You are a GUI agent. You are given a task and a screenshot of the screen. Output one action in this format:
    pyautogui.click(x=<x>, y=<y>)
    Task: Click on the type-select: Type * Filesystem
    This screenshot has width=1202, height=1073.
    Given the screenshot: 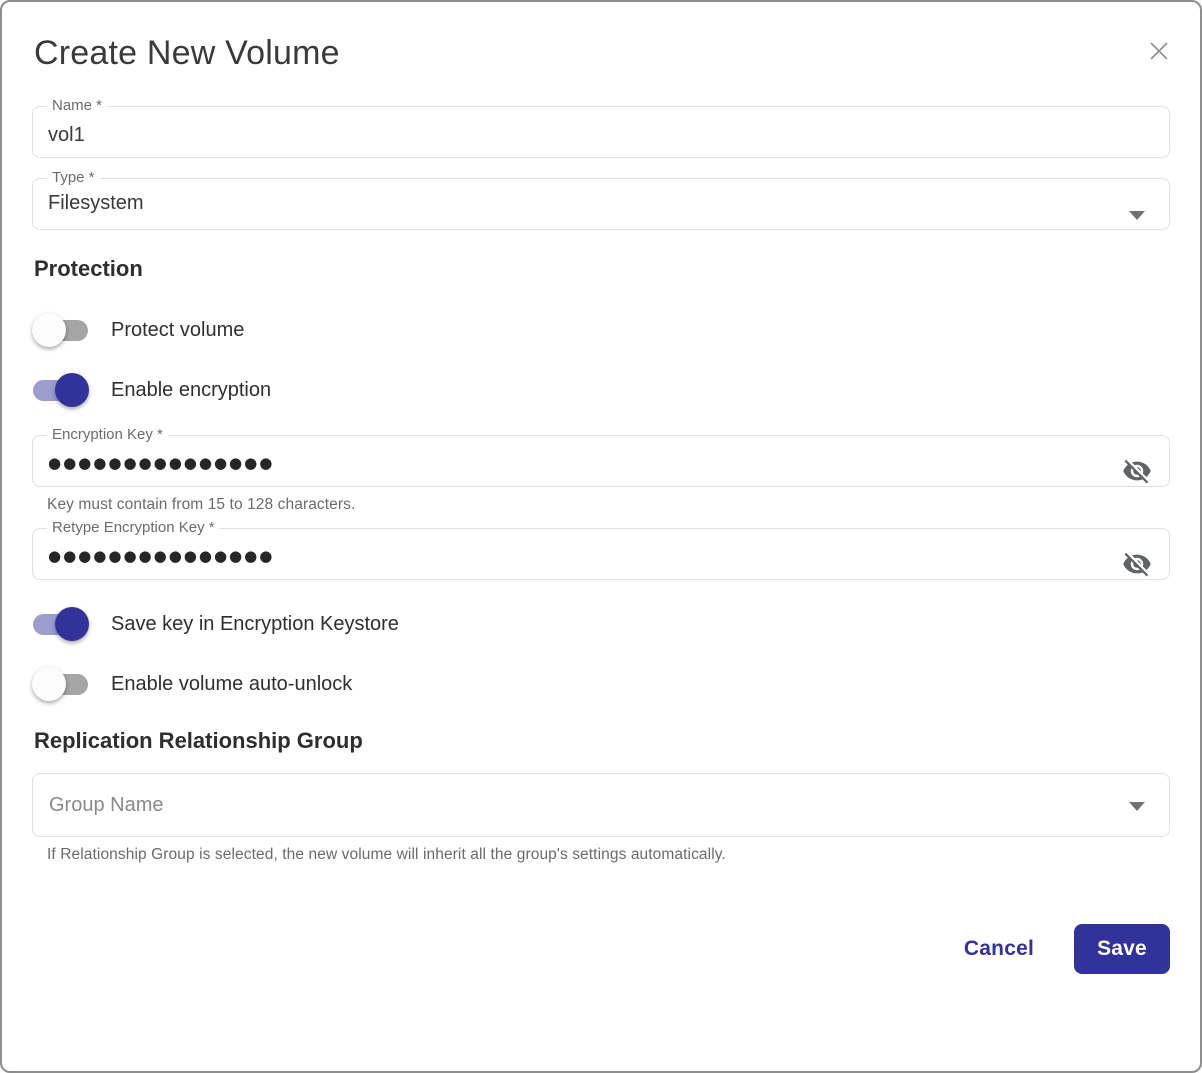 What is the action you would take?
    pyautogui.click(x=601, y=199)
    